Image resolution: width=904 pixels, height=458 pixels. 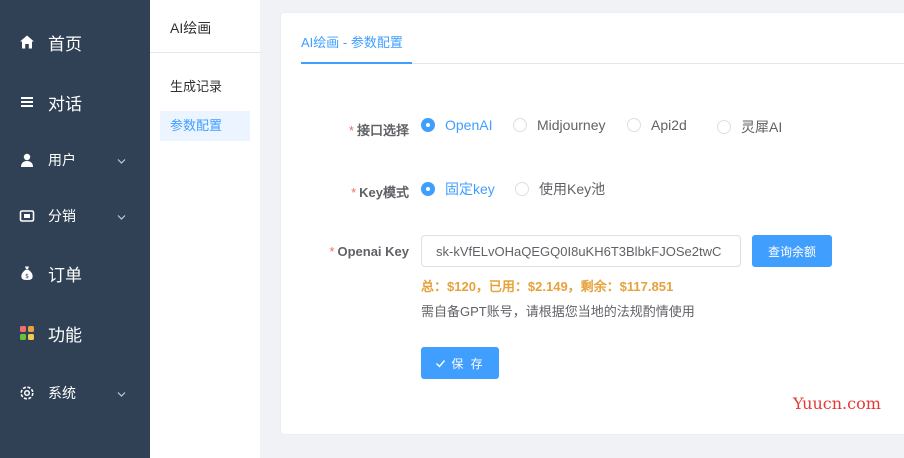 What do you see at coordinates (205, 52) in the screenshot?
I see `submenu-divider` at bounding box center [205, 52].